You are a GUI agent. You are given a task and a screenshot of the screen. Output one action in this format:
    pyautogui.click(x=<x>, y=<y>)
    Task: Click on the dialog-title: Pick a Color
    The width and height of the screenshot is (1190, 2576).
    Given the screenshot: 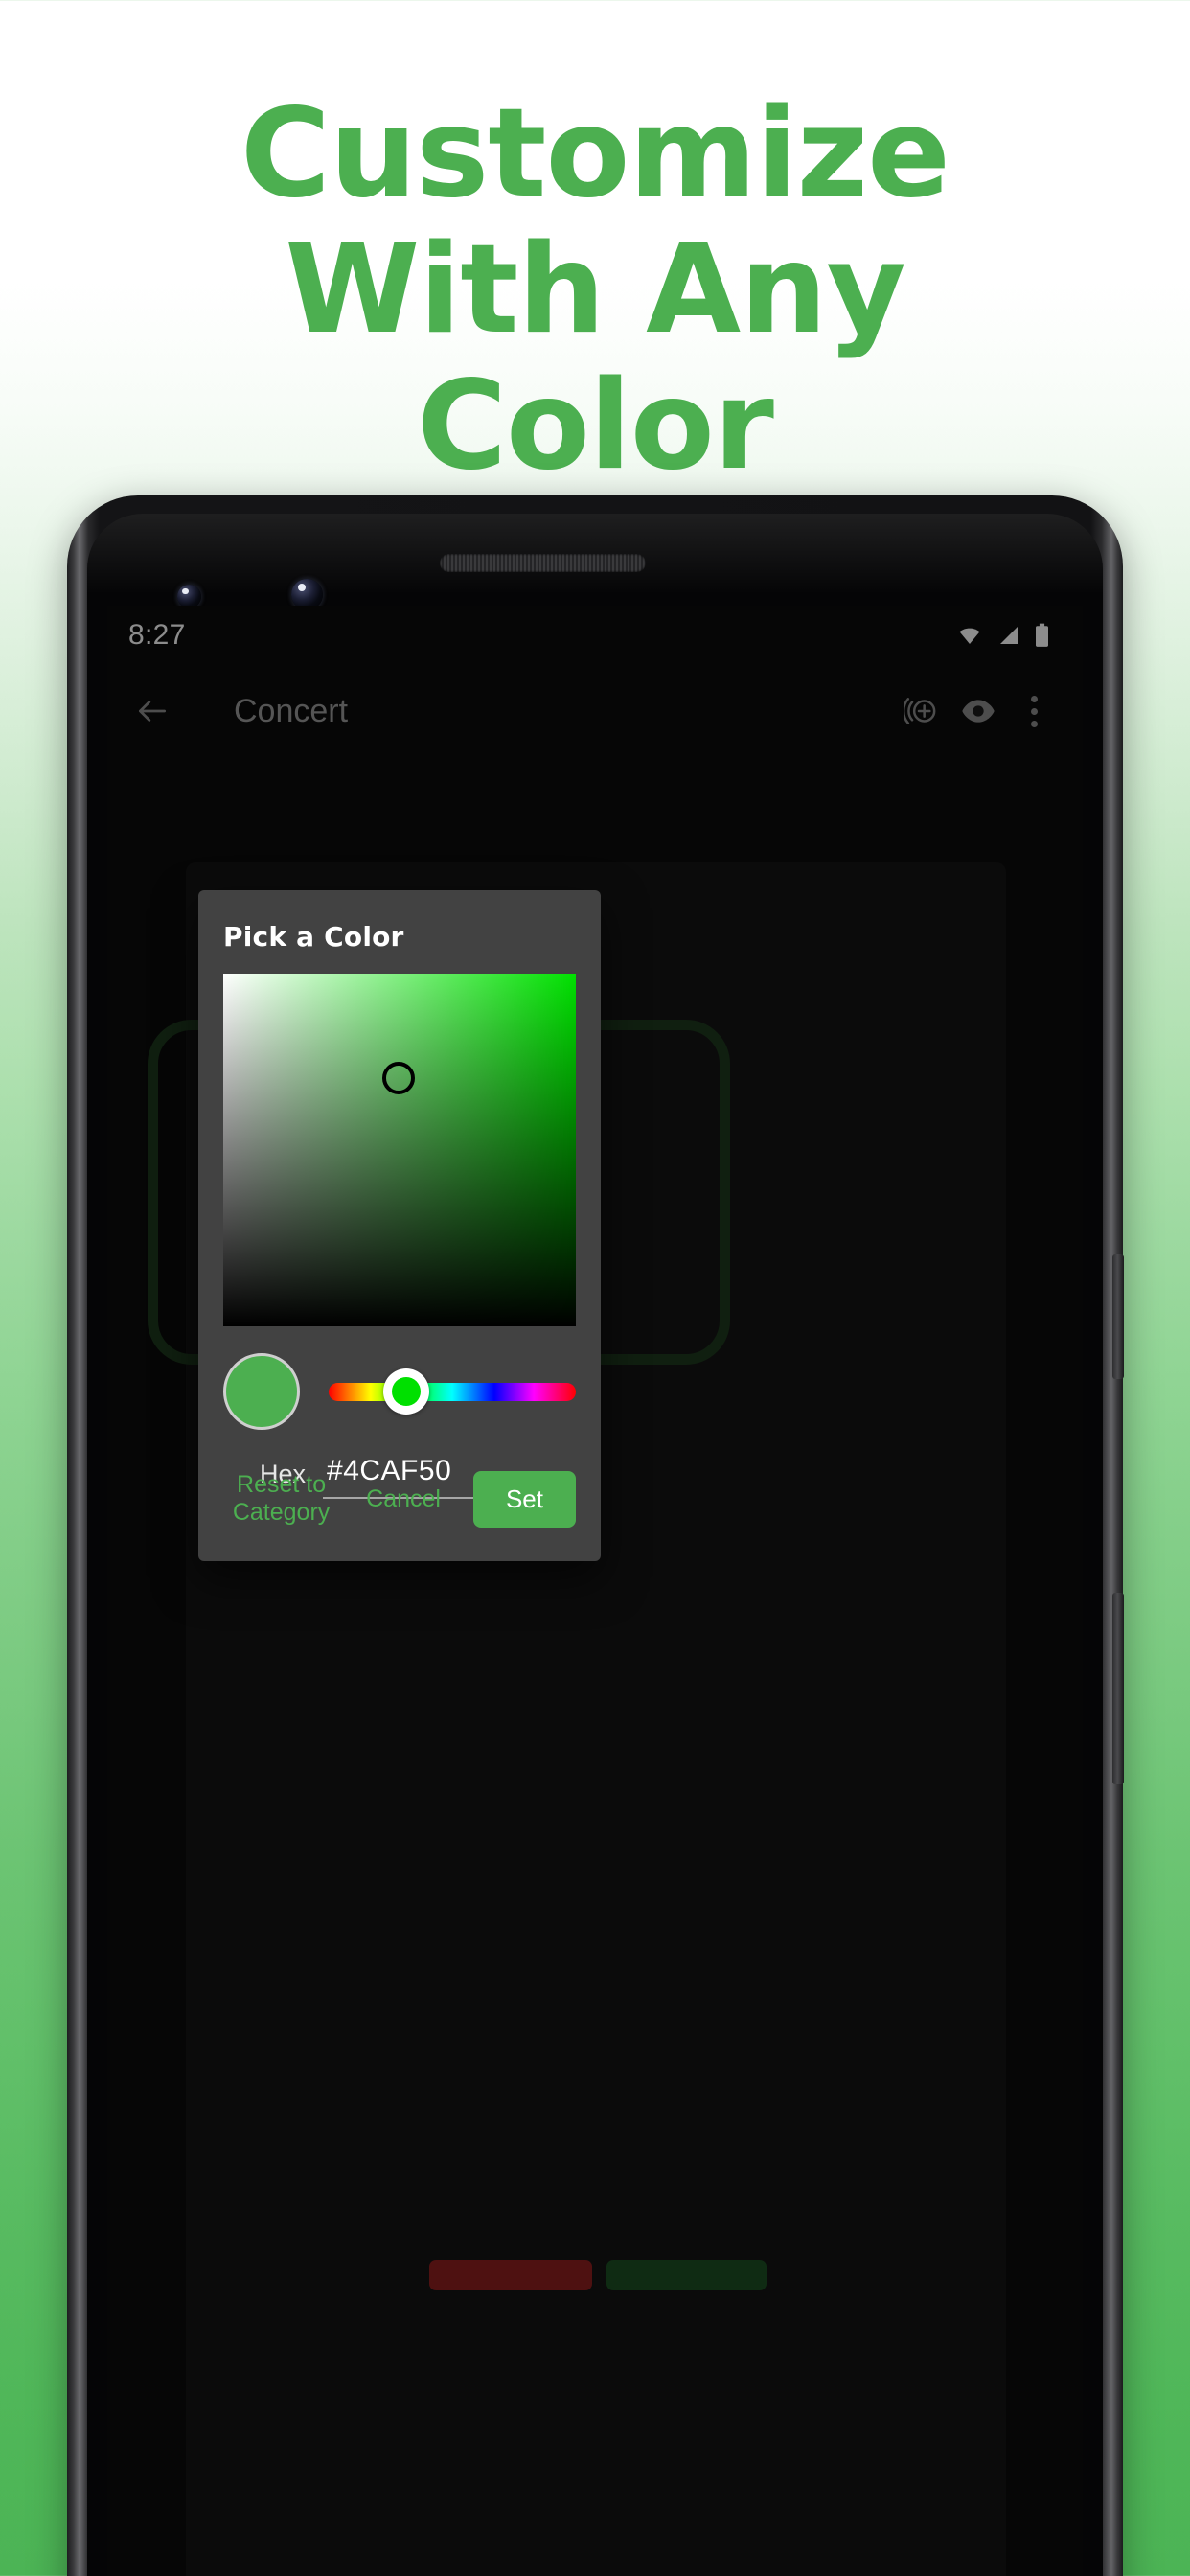 What is the action you would take?
    pyautogui.click(x=313, y=937)
    